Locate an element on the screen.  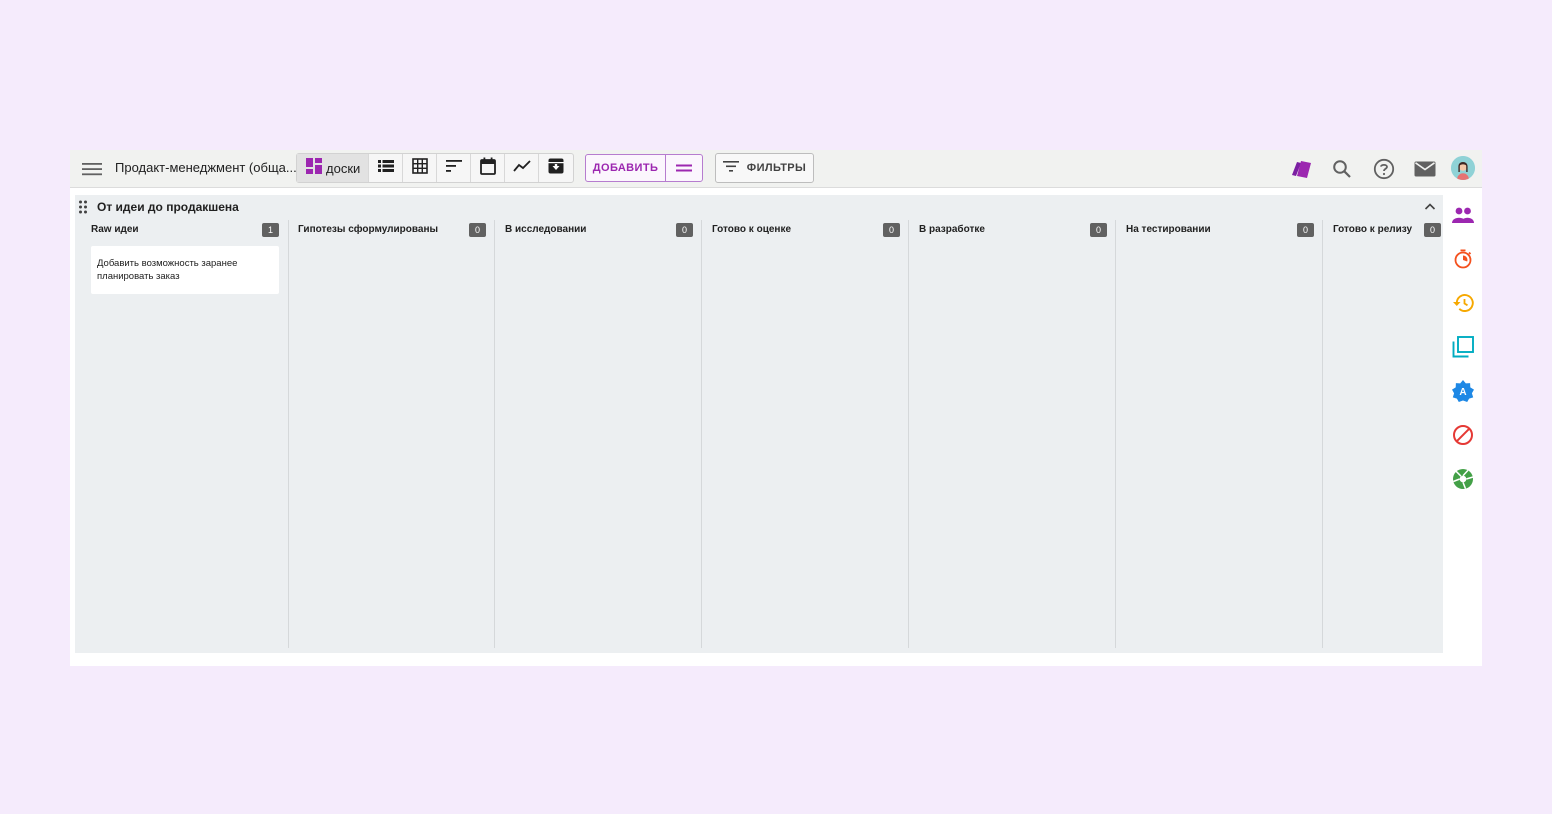
right-rail: A is located at coordinates (1462, 427).